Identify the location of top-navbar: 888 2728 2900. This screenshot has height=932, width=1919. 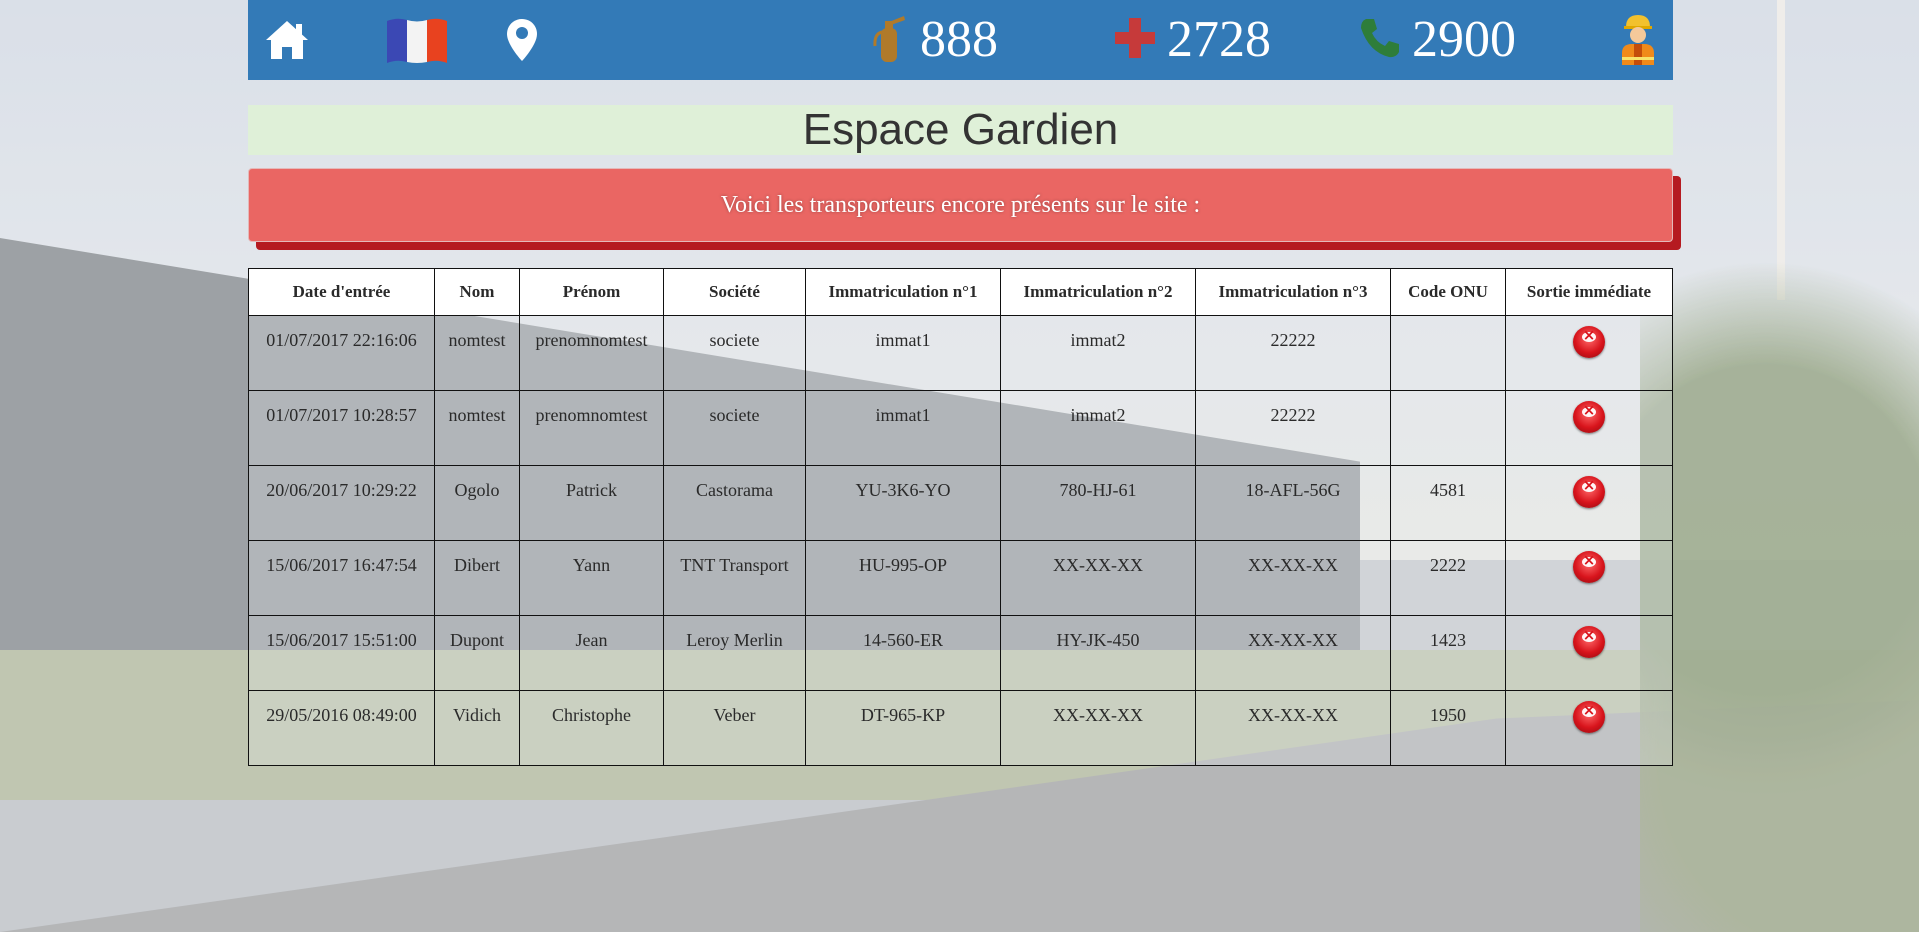
(960, 40).